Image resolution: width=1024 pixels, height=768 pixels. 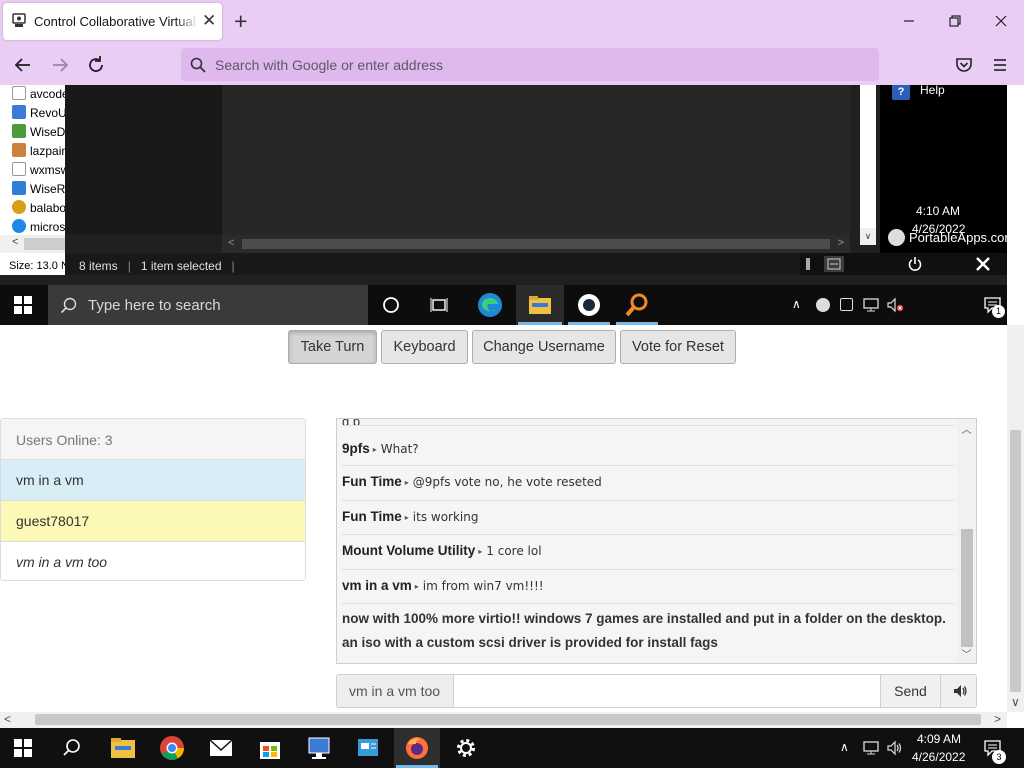 I want to click on chat-message: vm in a vm ▸ im from win7 vm!!!!, so click(x=648, y=587).